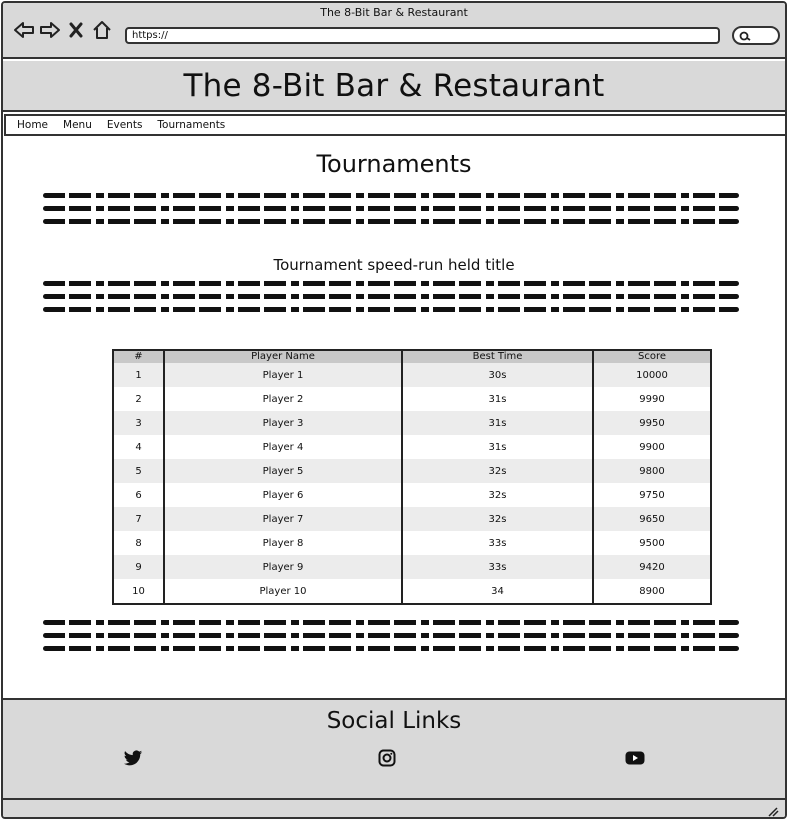  Describe the element at coordinates (394, 12) in the screenshot. I see `window-title: The 8-Bit Bar & Restaurant` at that location.